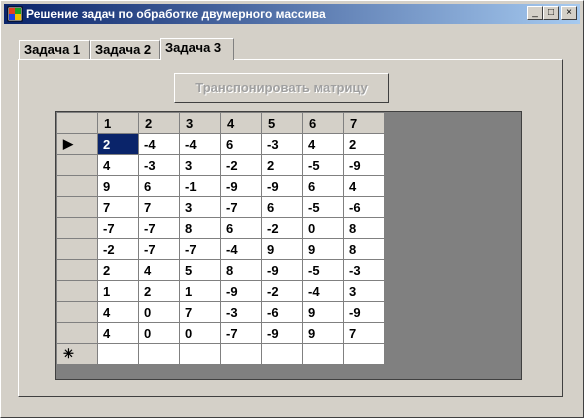  What do you see at coordinates (197, 49) in the screenshot?
I see `tab-zadacha-3: Задача 3` at bounding box center [197, 49].